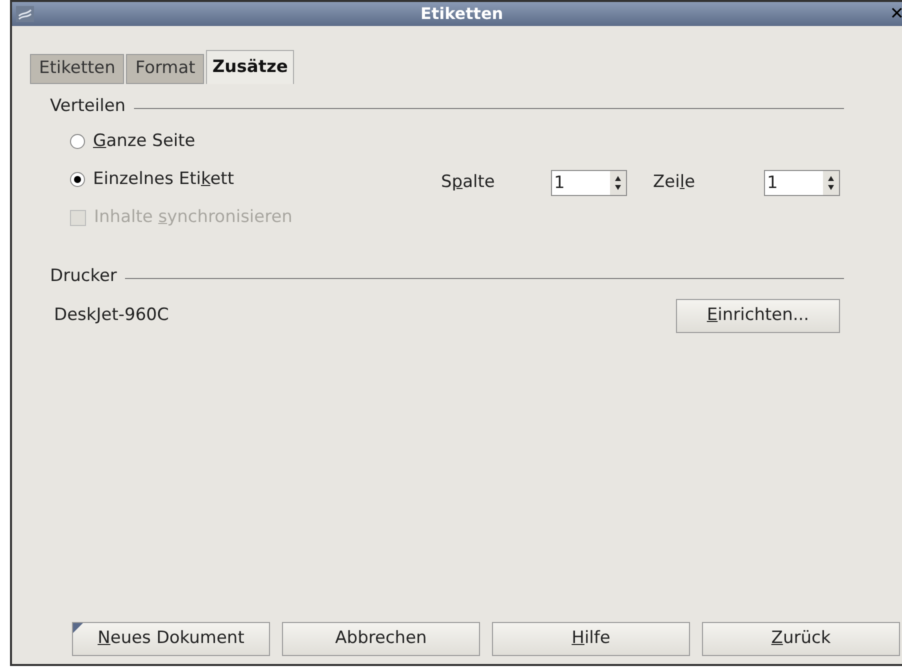 This screenshot has width=902, height=668. Describe the element at coordinates (163, 179) in the screenshot. I see `option-label: Einzelnes Etikett` at that location.